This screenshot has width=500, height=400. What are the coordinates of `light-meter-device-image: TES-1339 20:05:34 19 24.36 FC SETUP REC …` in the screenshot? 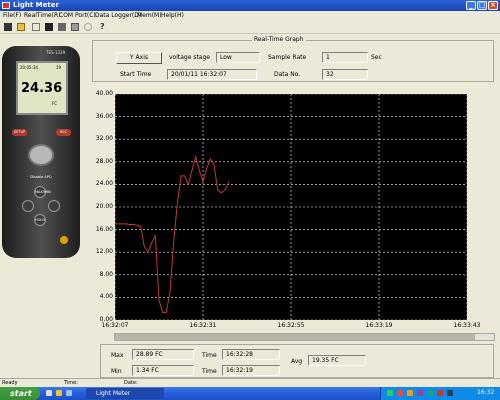 It's located at (41, 152).